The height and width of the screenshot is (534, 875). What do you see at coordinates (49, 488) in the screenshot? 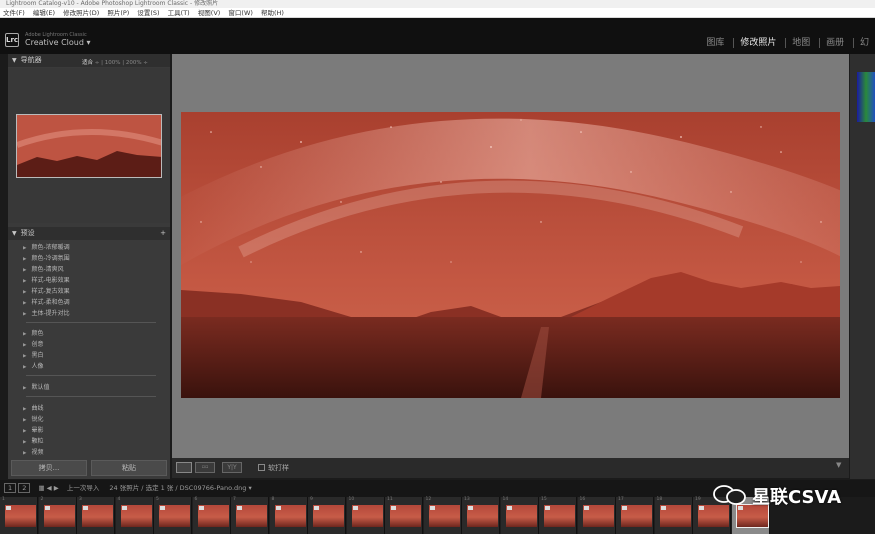
I see `back-arrow-icon: ◀` at bounding box center [49, 488].